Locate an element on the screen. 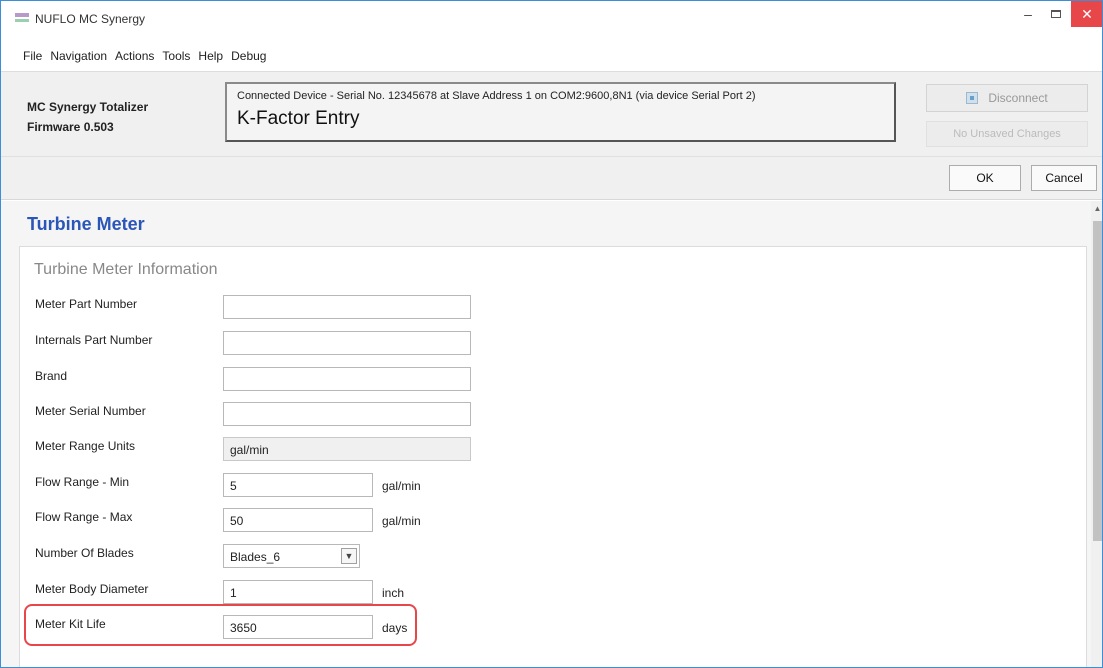  meter-part-number-label: Meter Part Number is located at coordinates (86, 304).